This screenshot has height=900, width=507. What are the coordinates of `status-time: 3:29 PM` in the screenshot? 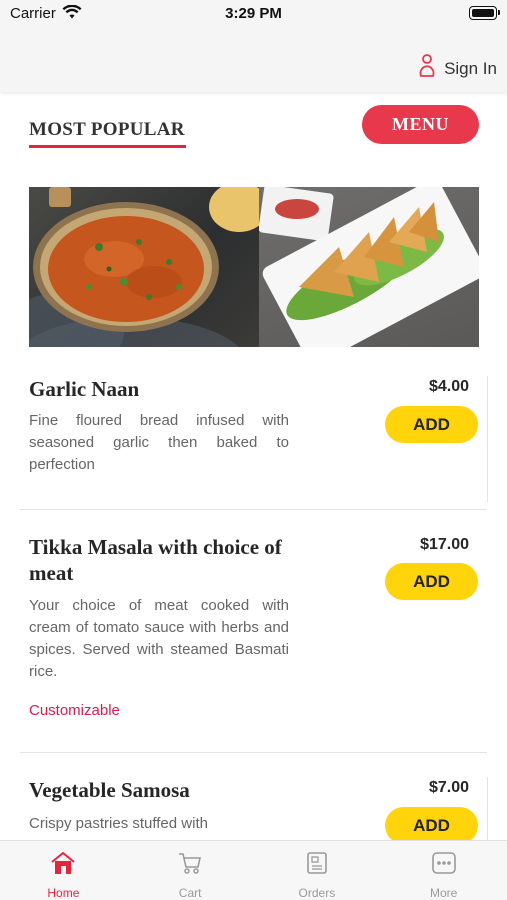 It's located at (253, 13).